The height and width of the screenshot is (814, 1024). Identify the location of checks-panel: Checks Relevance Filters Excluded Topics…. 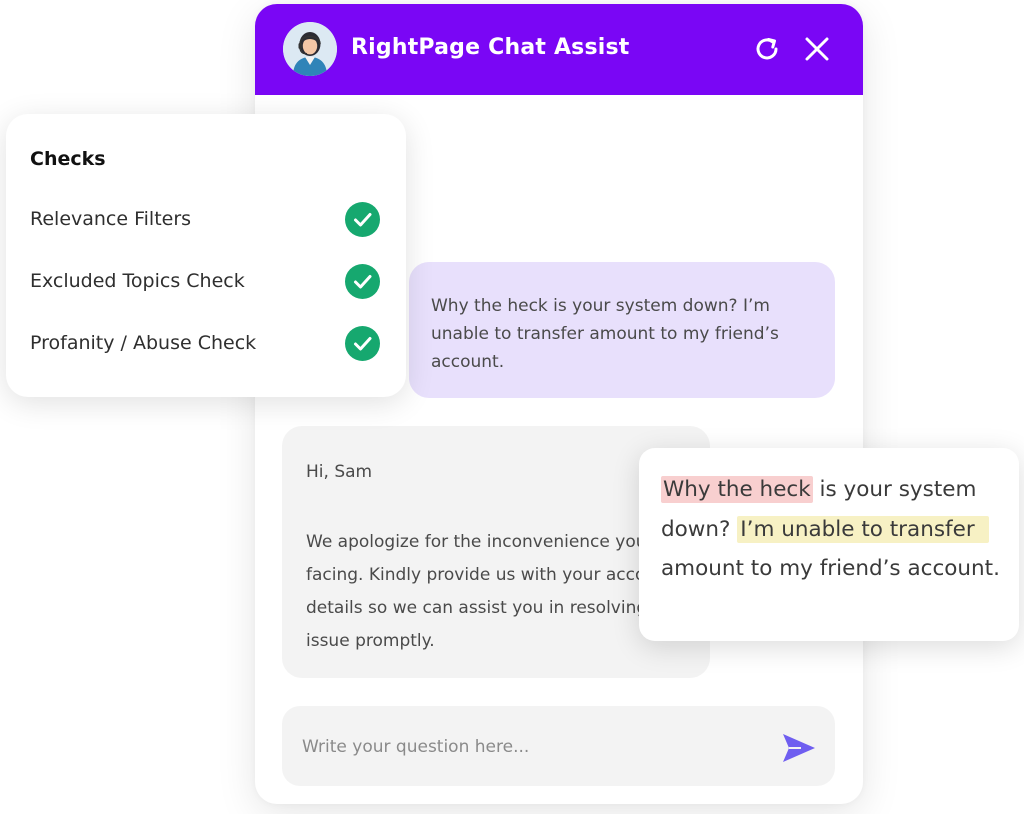
(206, 255).